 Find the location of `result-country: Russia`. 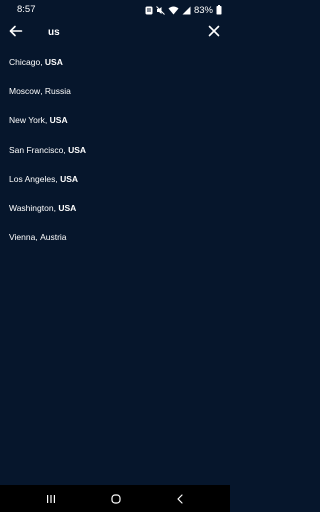

result-country: Russia is located at coordinates (57, 90).